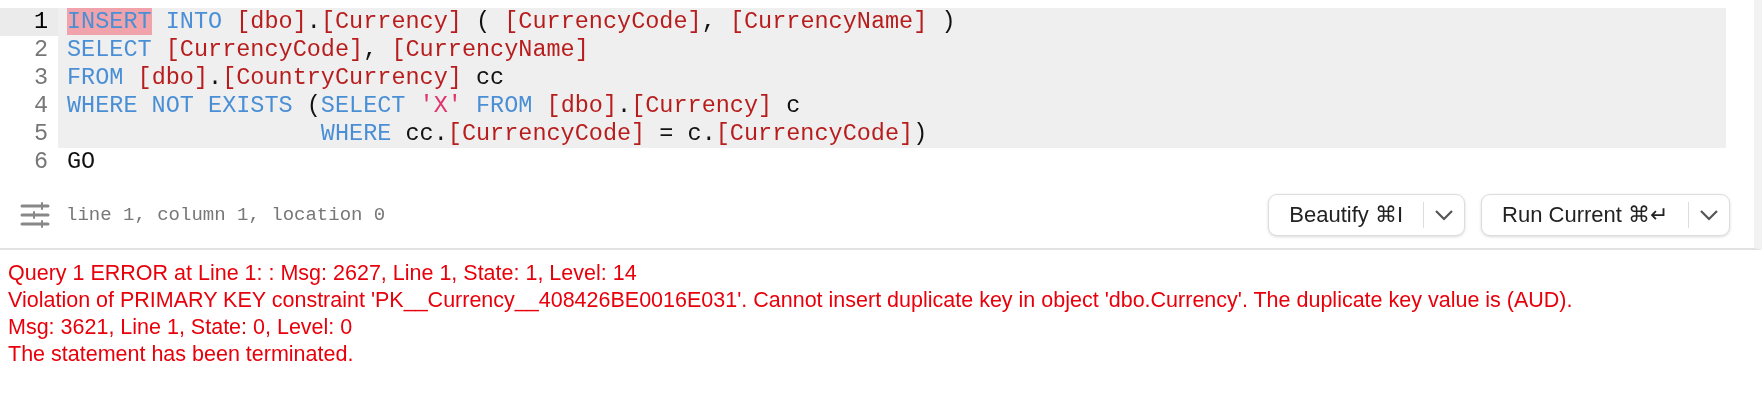  Describe the element at coordinates (323, 273) in the screenshot. I see `error-message: Query 1 ERROR at Line 1: : Msg: 2627, Line 1, State: 1, Level: 14` at that location.